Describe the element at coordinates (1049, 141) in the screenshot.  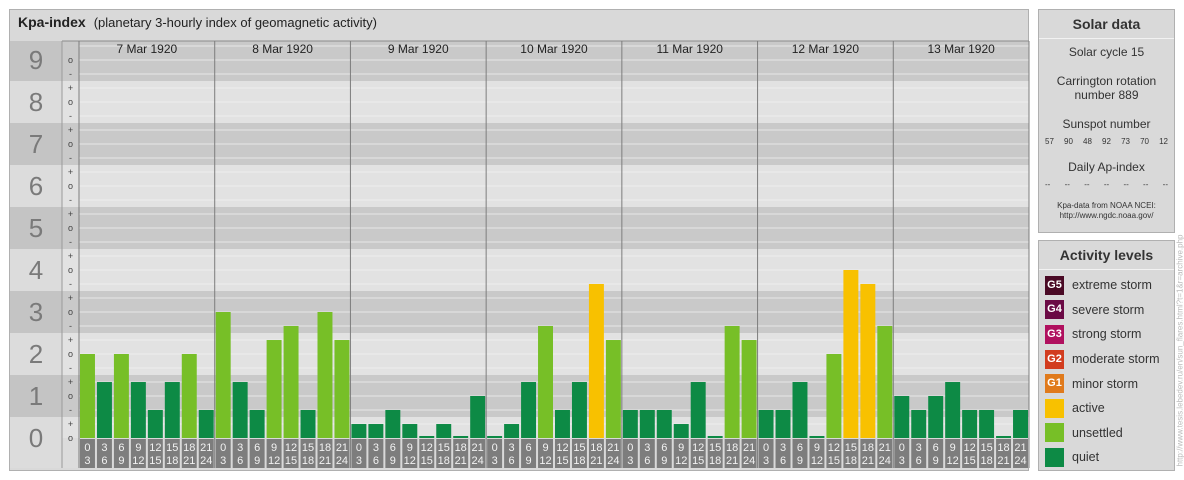
I see `sunspot-value: 57` at that location.